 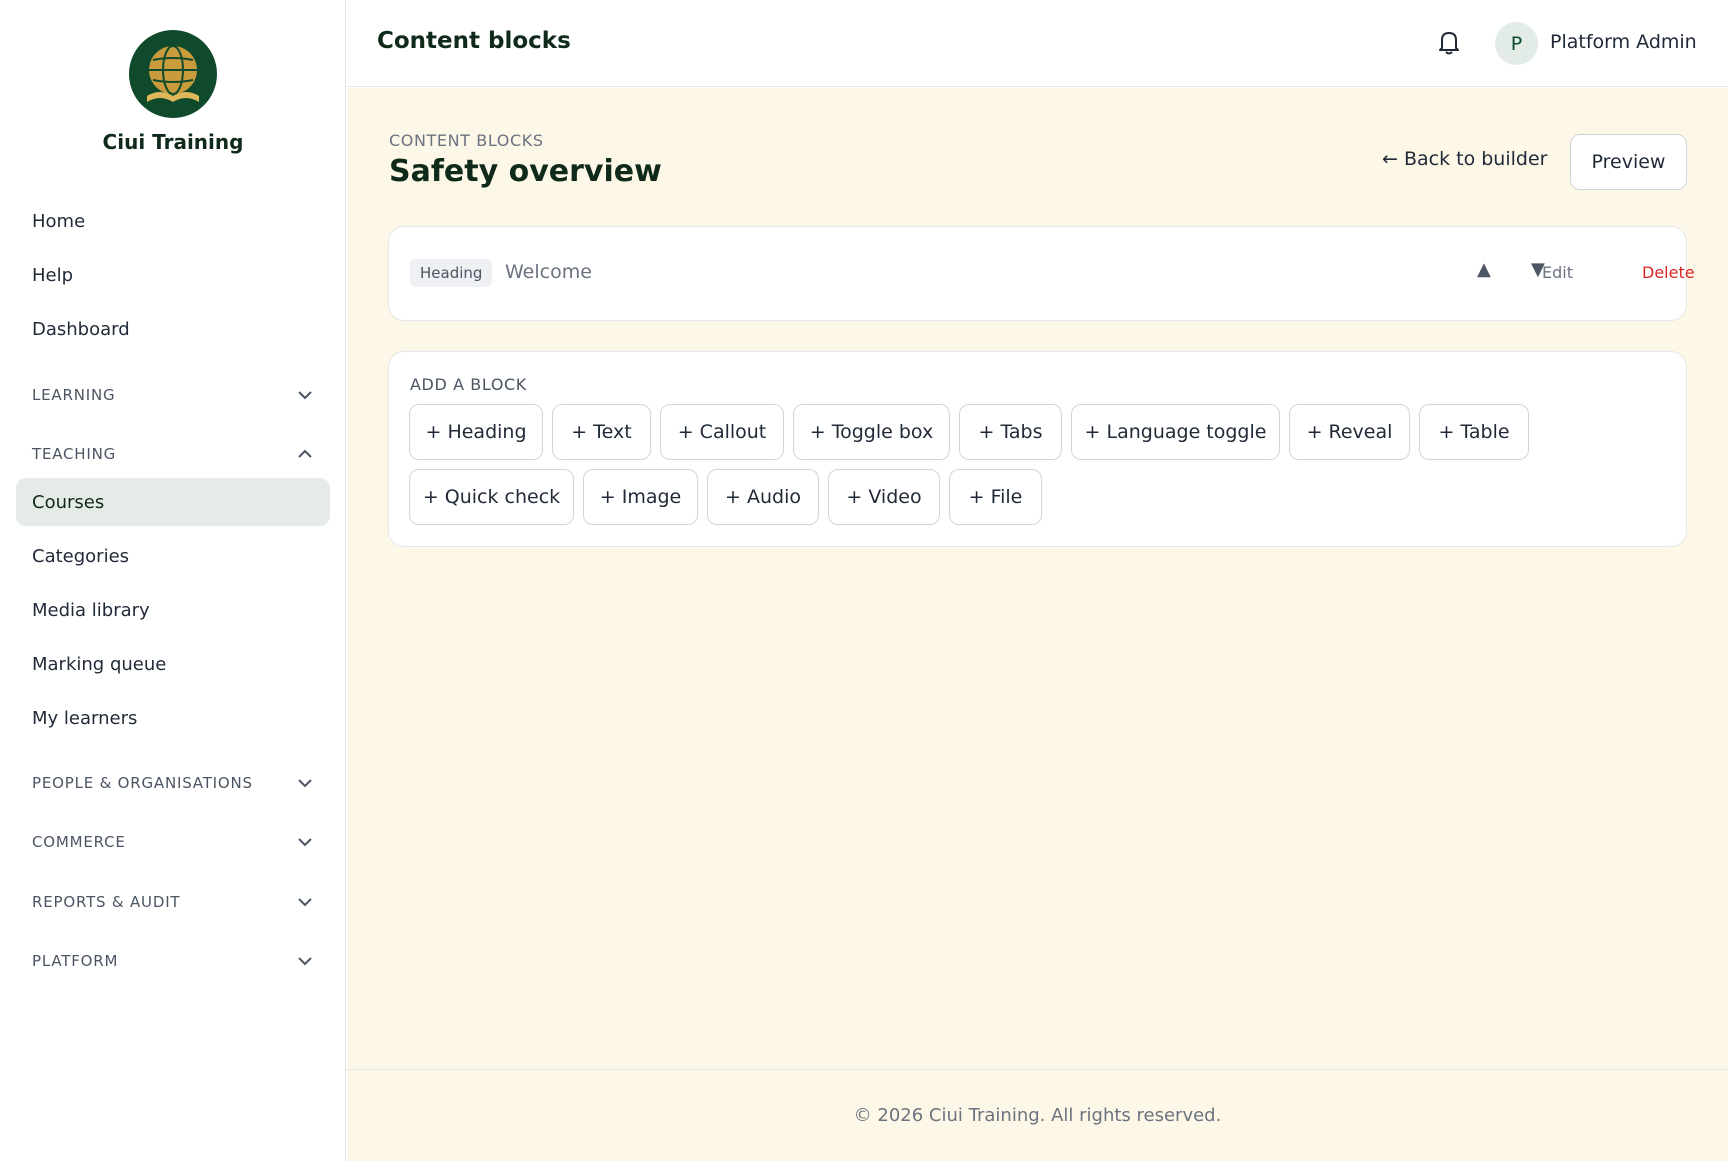 What do you see at coordinates (142, 783) in the screenshot?
I see `section-label: PEOPLE & ORGANISATIONS` at bounding box center [142, 783].